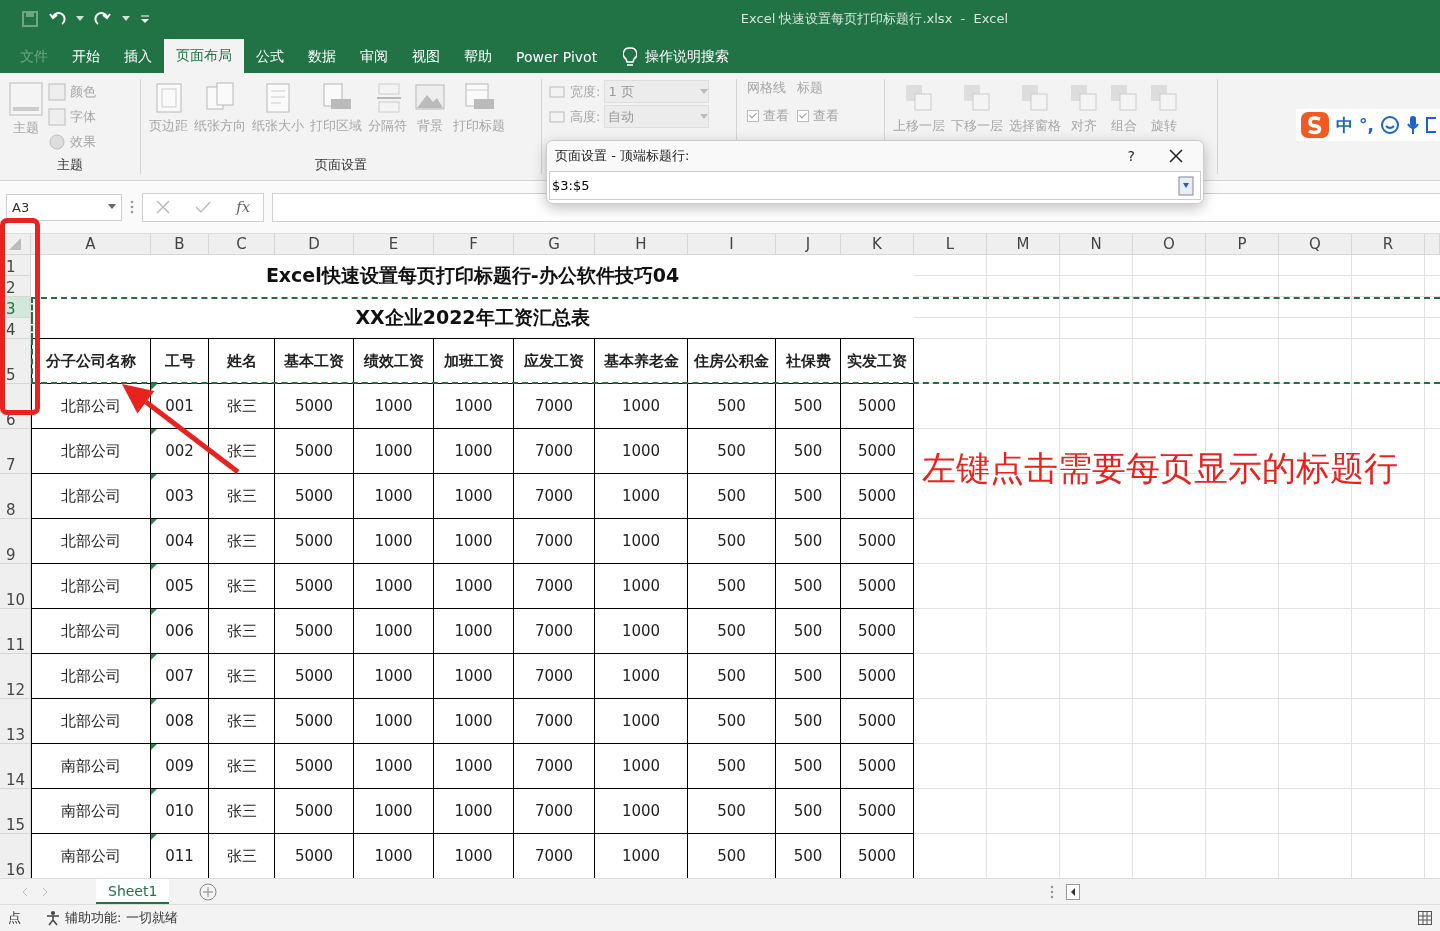  I want to click on column-header: A, so click(91, 244).